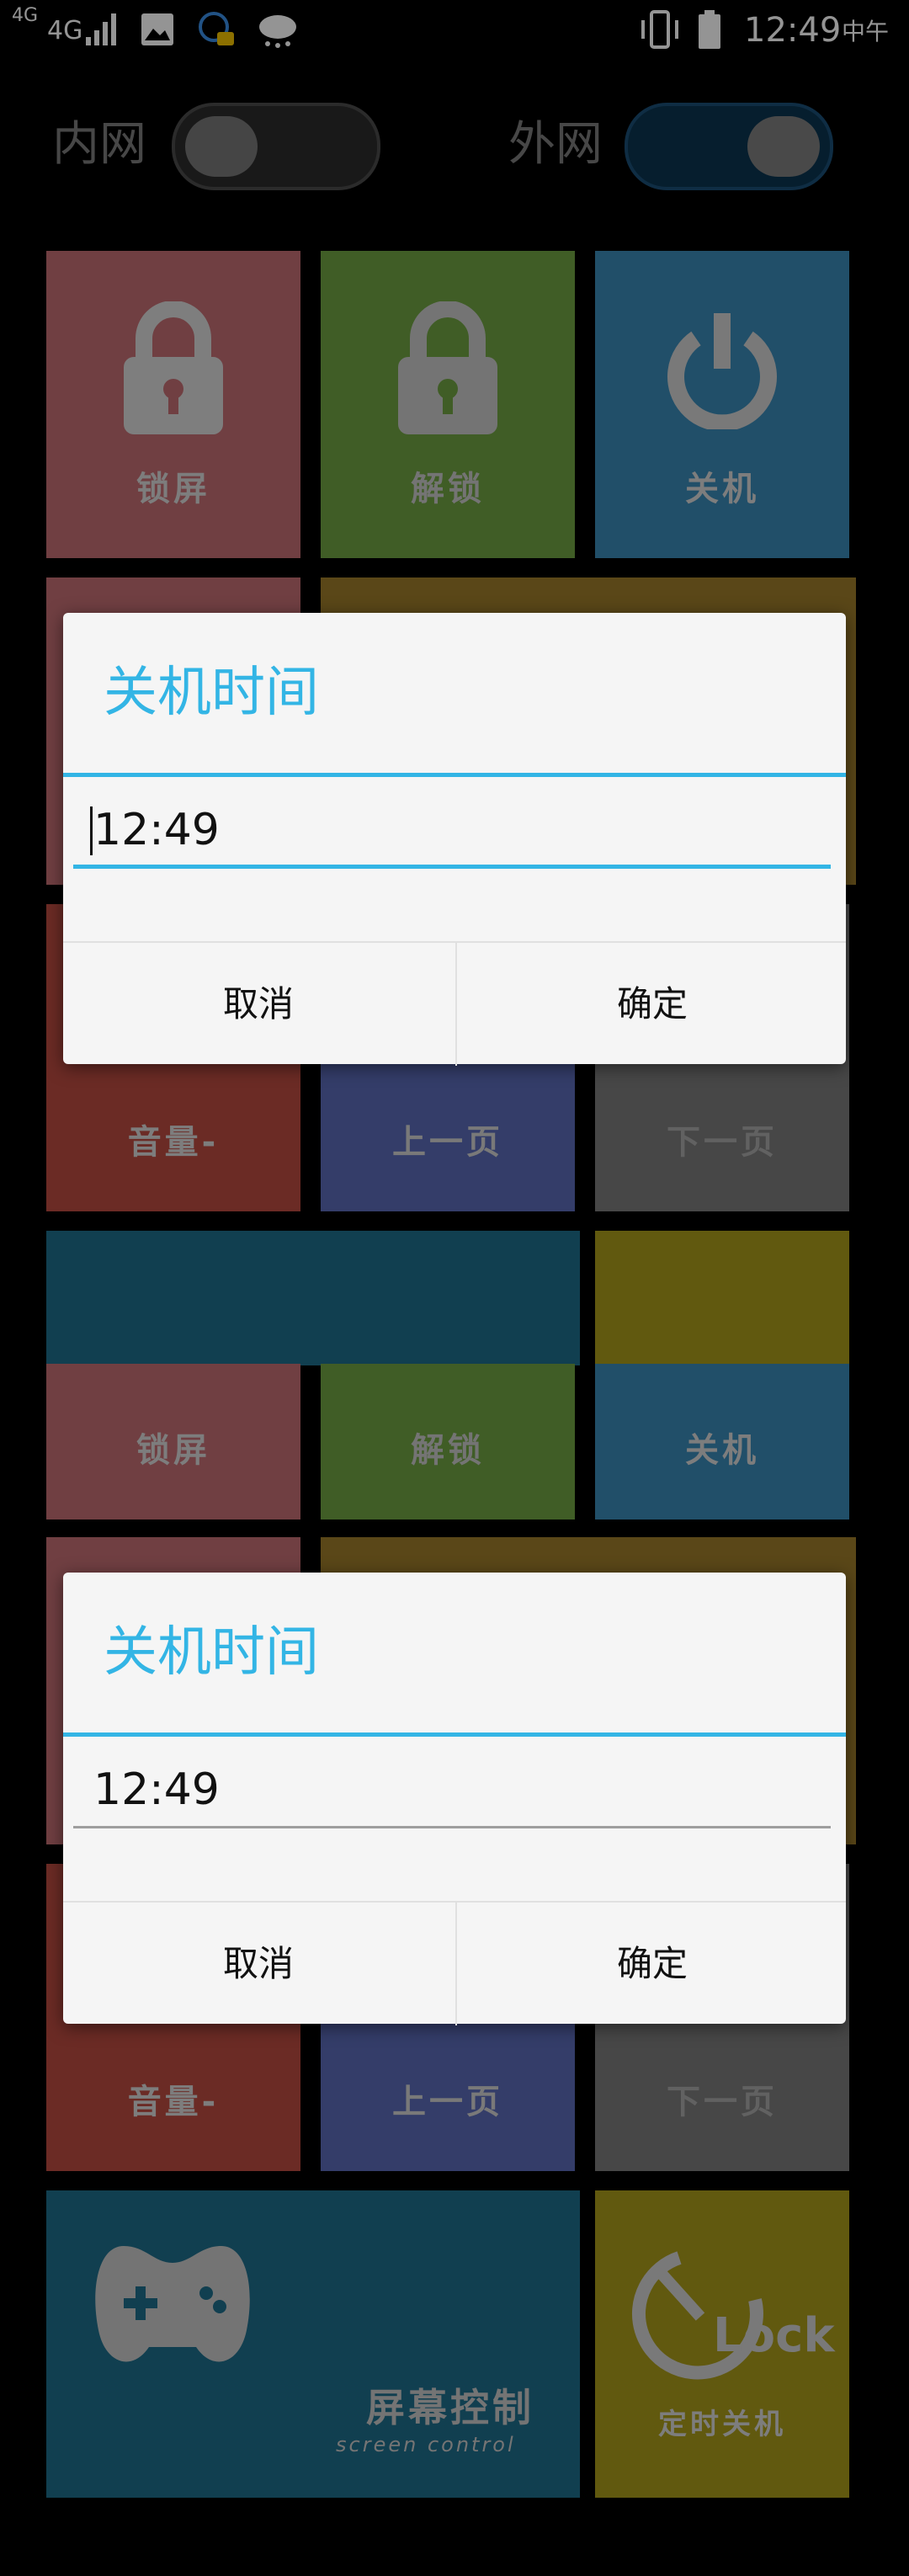 Image resolution: width=909 pixels, height=2576 pixels. I want to click on input-underline, so click(452, 1827).